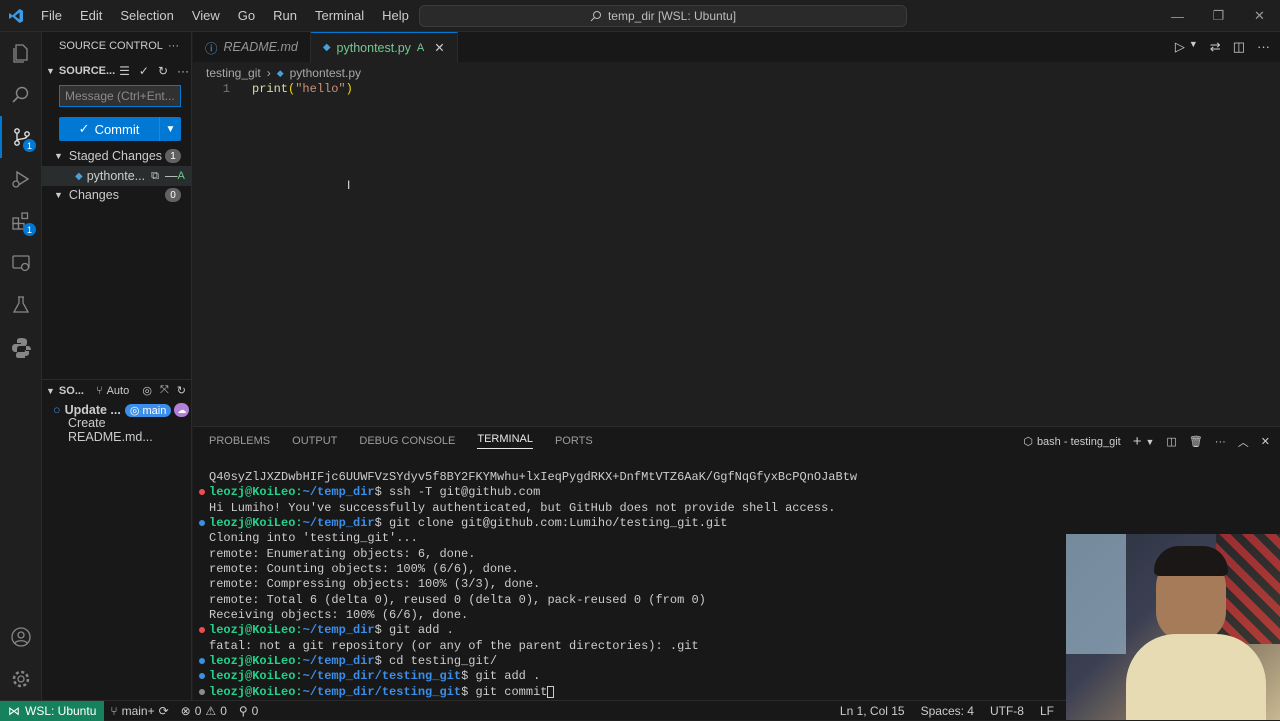 The width and height of the screenshot is (1280, 721). Describe the element at coordinates (407, 441) in the screenshot. I see `panel-tab-debug-console: DEBUG CONSOLE` at that location.